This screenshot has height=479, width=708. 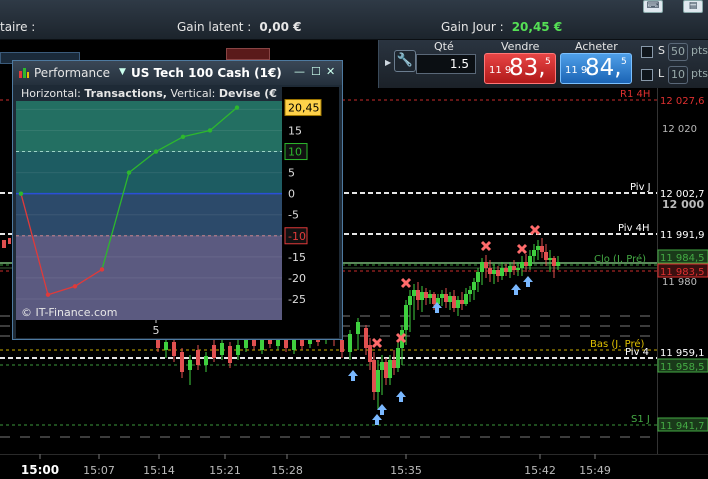 I want to click on time-label: 15:21, so click(x=225, y=470).